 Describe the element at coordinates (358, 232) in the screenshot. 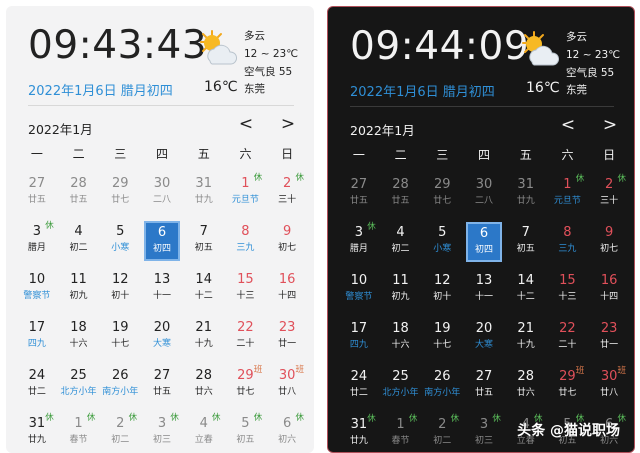

I see `day-number: 3` at that location.